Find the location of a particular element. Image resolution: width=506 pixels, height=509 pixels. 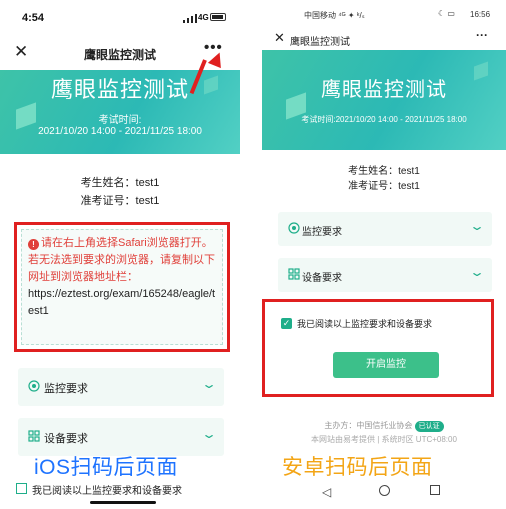

recent-apps-icon is located at coordinates (435, 490).